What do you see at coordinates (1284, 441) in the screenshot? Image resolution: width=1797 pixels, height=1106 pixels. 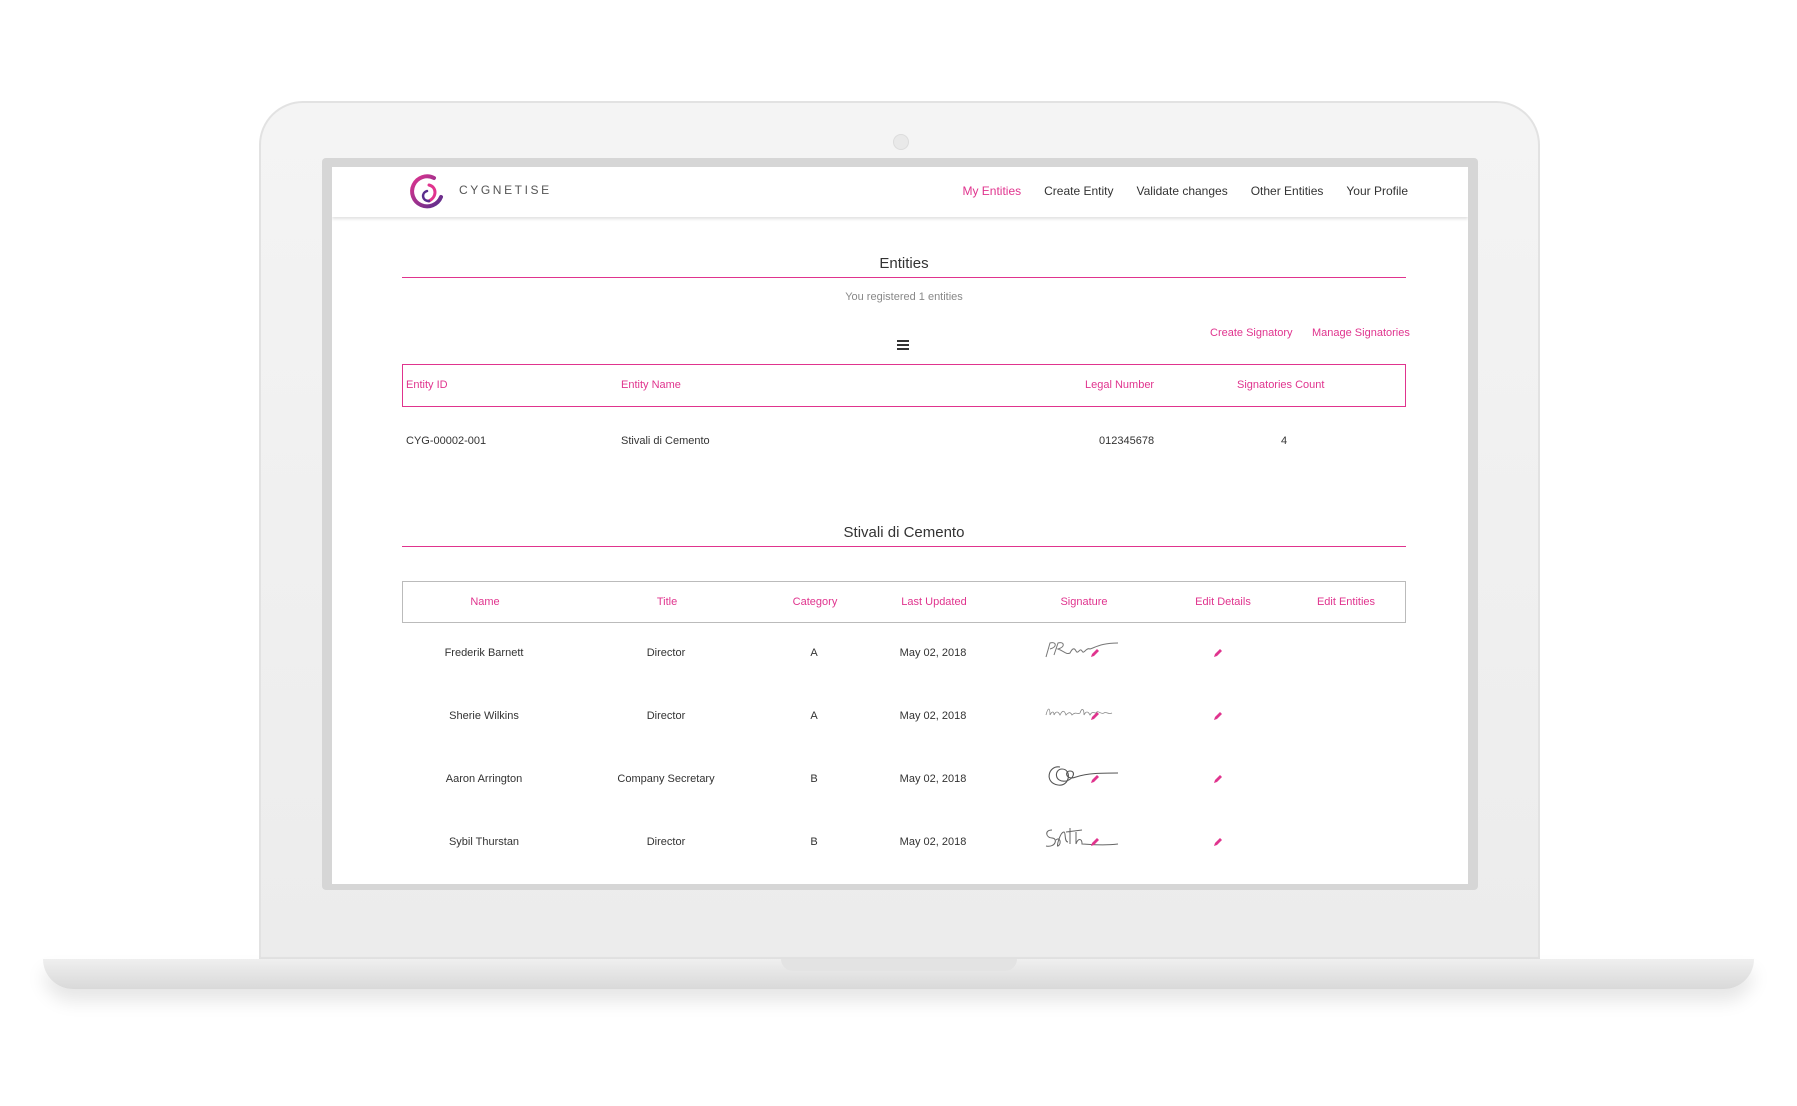 I see `signatories-count-cell: 4` at bounding box center [1284, 441].